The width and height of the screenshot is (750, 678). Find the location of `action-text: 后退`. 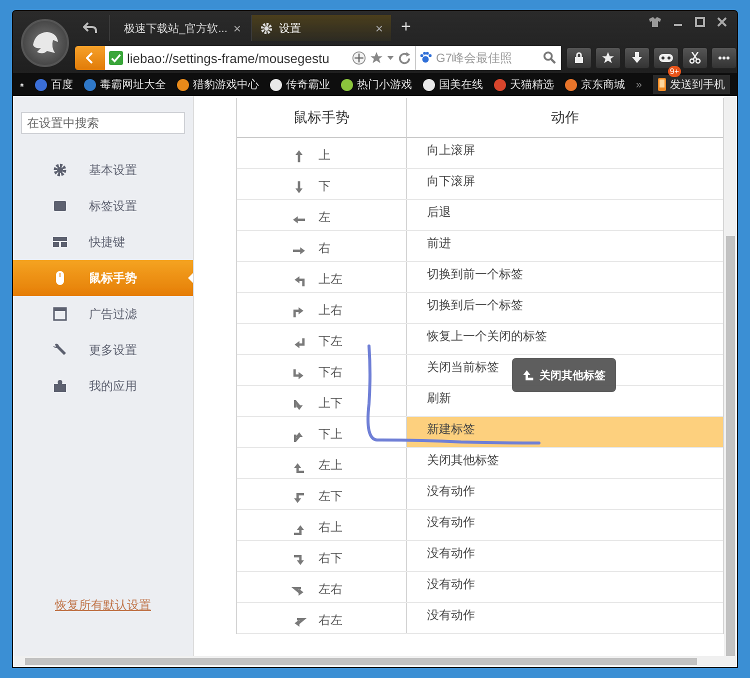

action-text: 后退 is located at coordinates (439, 212).